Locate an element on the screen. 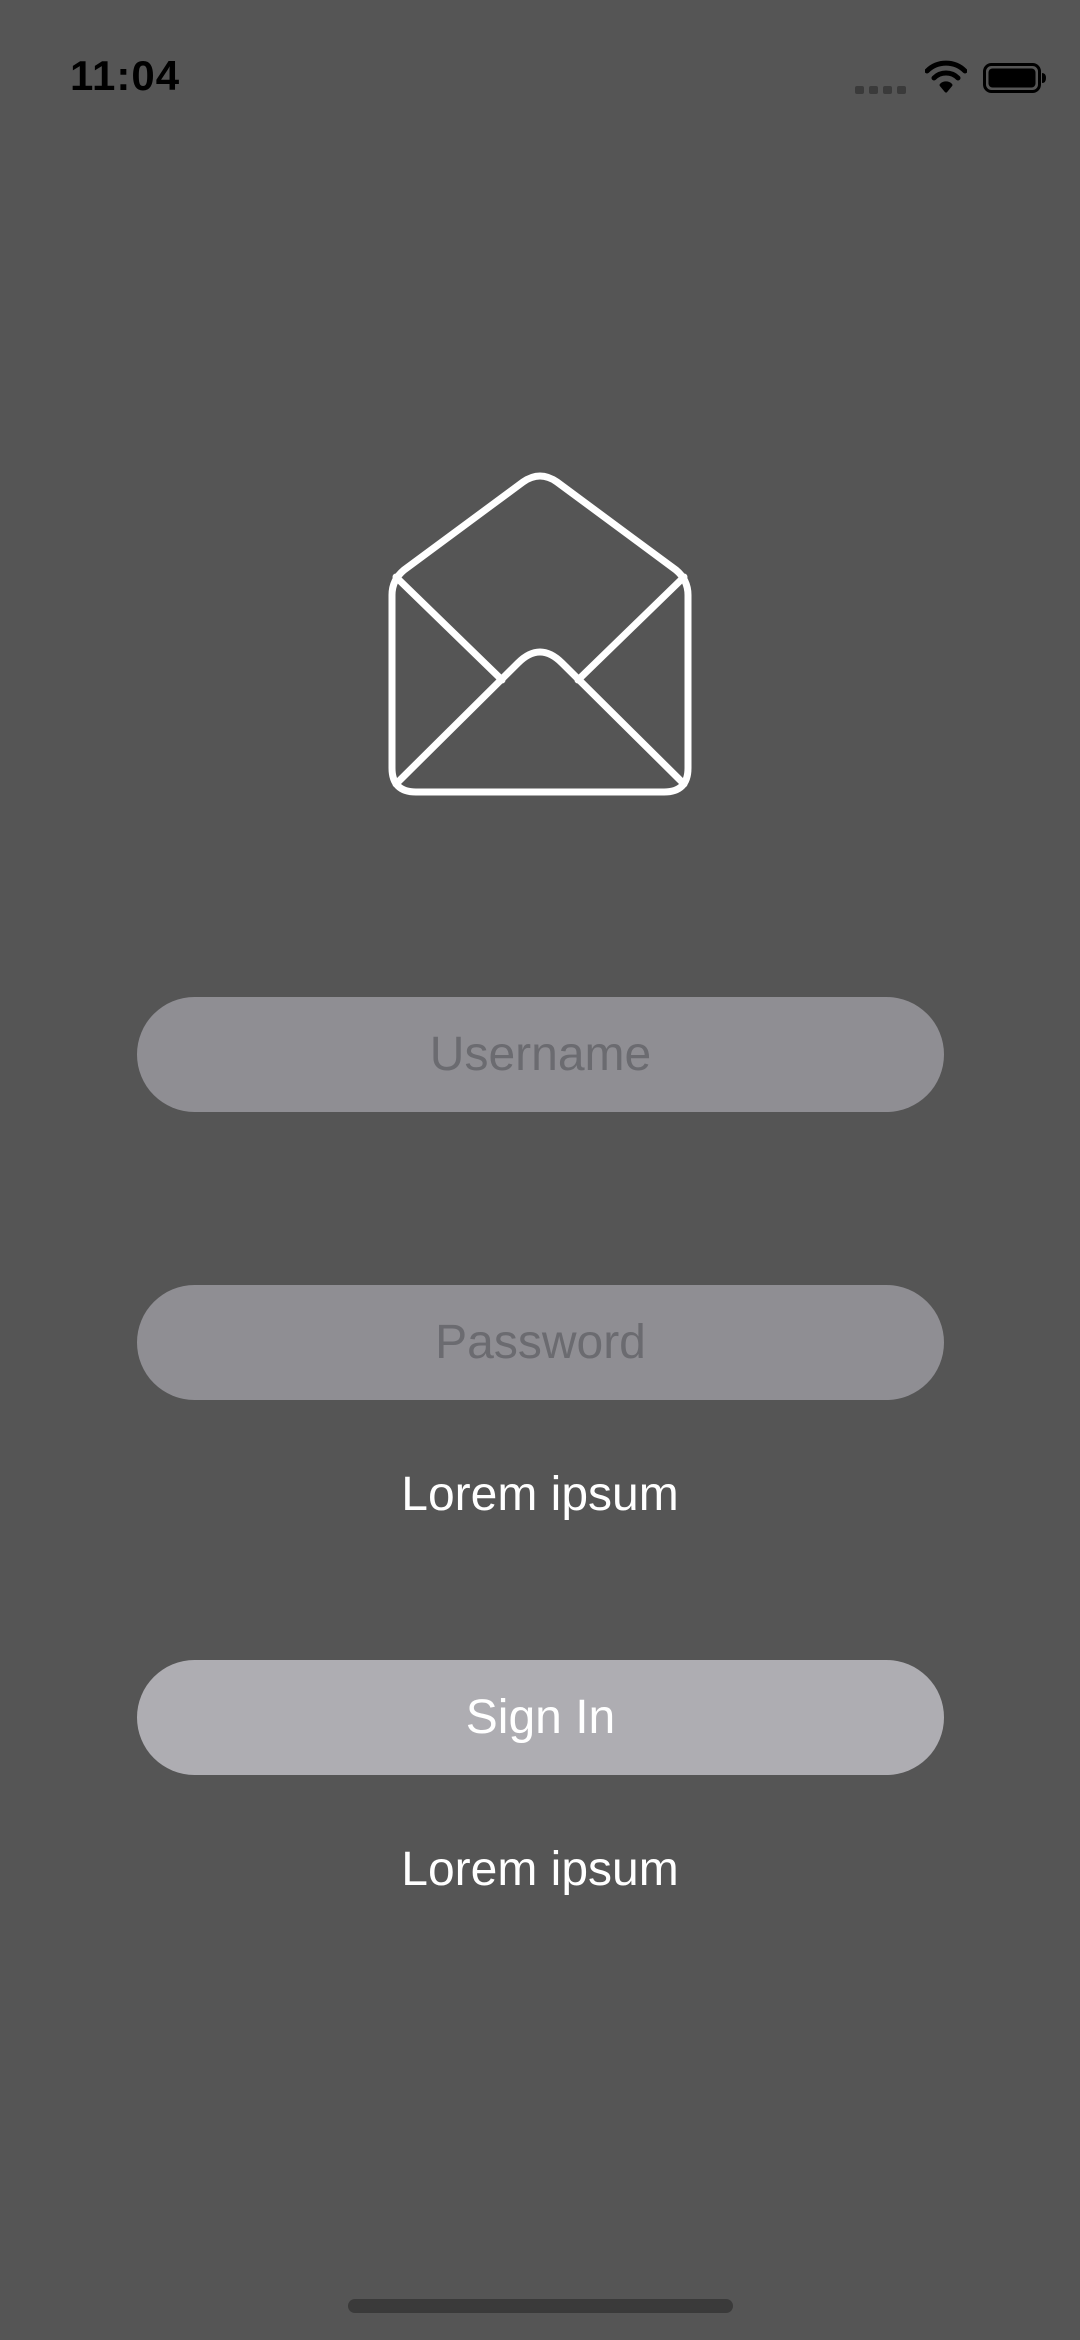  home-indicator is located at coordinates (540, 2306).